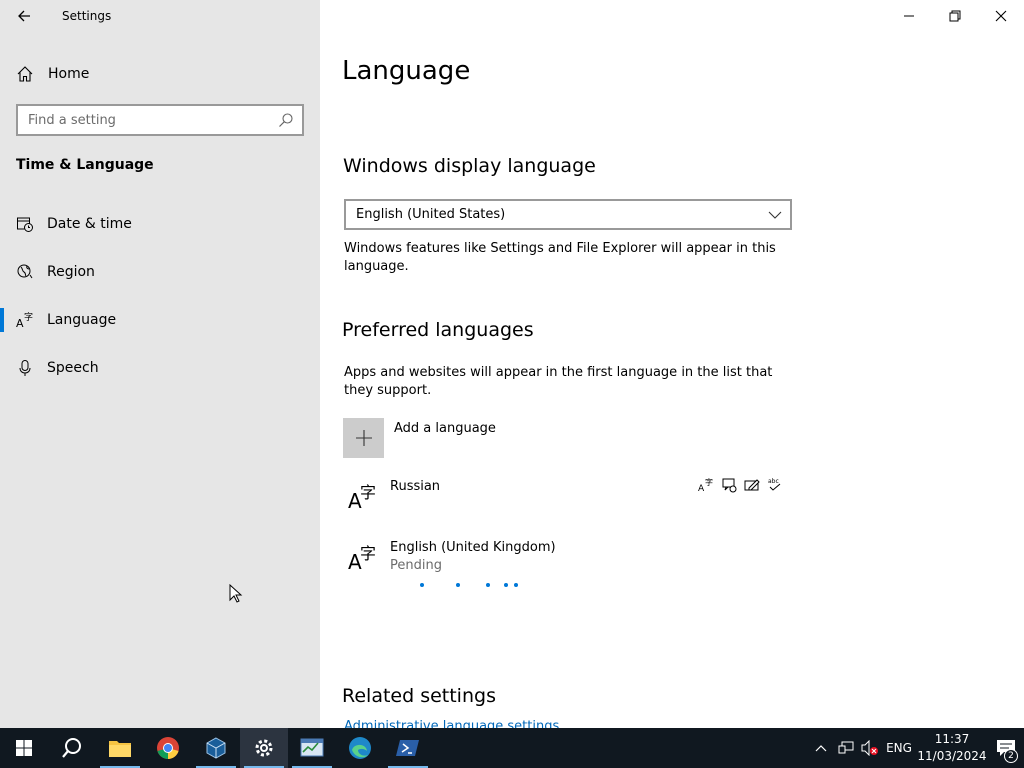 The height and width of the screenshot is (768, 1024). What do you see at coordinates (160, 272) in the screenshot?
I see `sidebar-item-region: Region` at bounding box center [160, 272].